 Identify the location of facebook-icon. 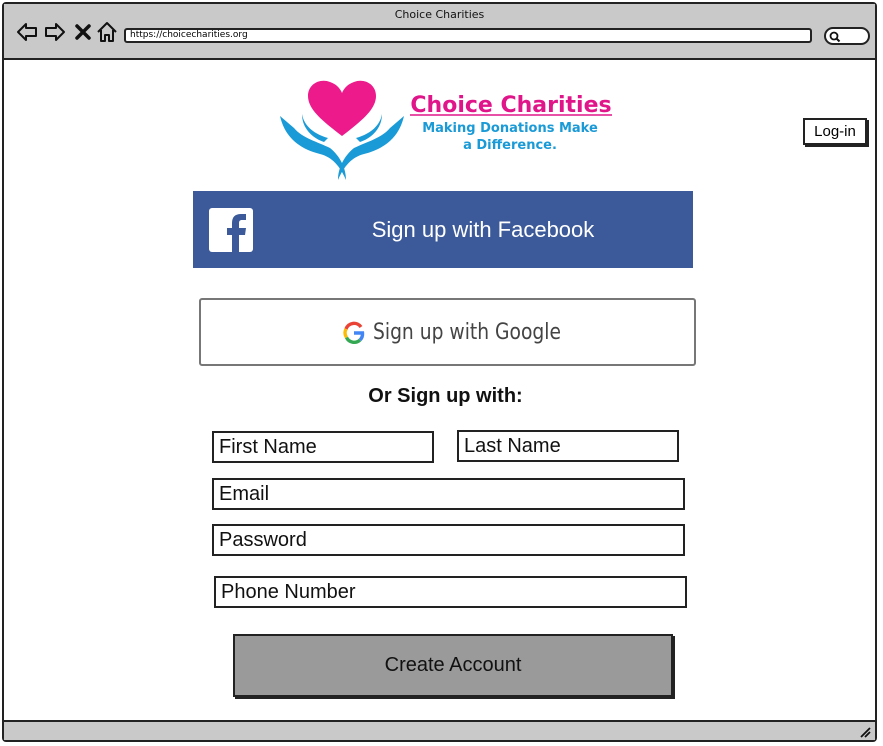
(231, 230).